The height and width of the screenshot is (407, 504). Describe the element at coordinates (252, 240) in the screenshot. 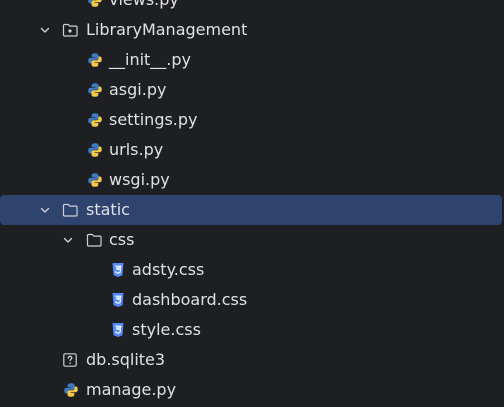

I see `tree-item-css: css` at that location.